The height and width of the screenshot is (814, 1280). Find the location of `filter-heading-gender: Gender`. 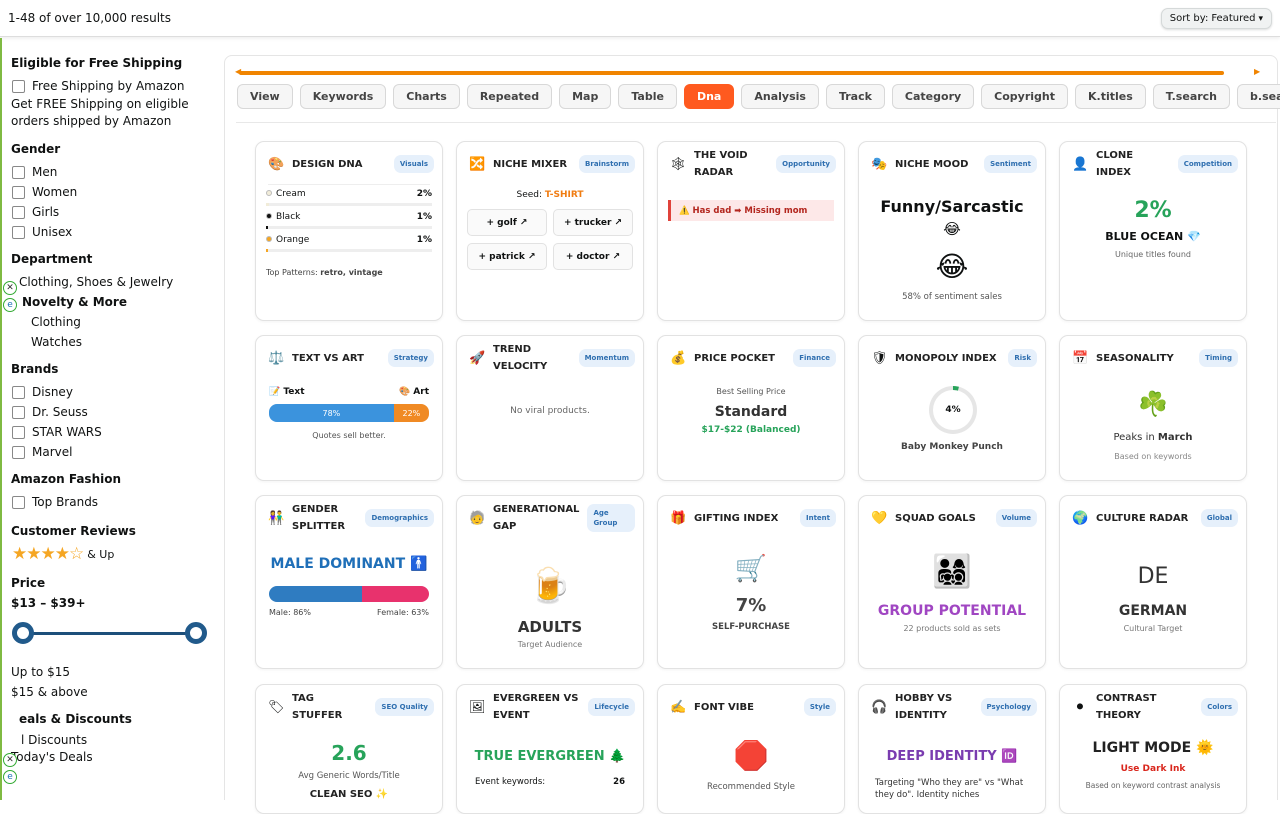

filter-heading-gender: Gender is located at coordinates (36, 149).